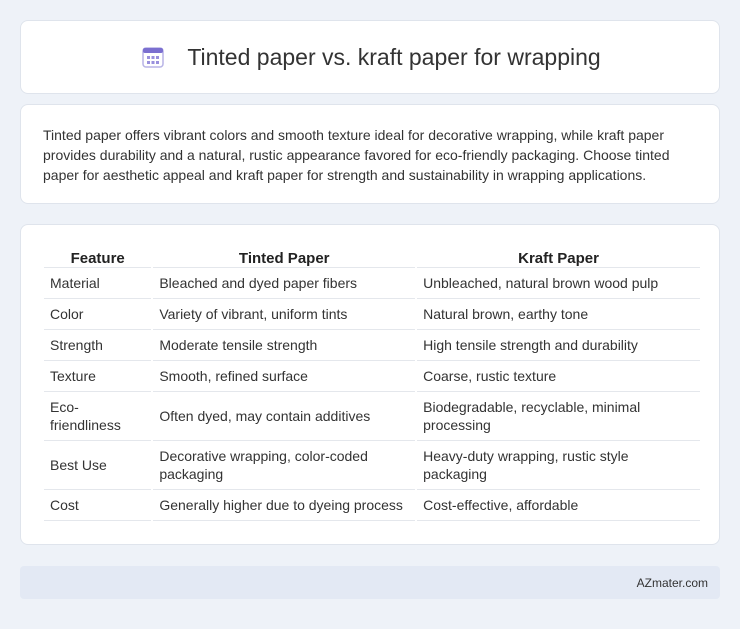  Describe the element at coordinates (672, 583) in the screenshot. I see `footer-brand-link: AZmater.com` at that location.